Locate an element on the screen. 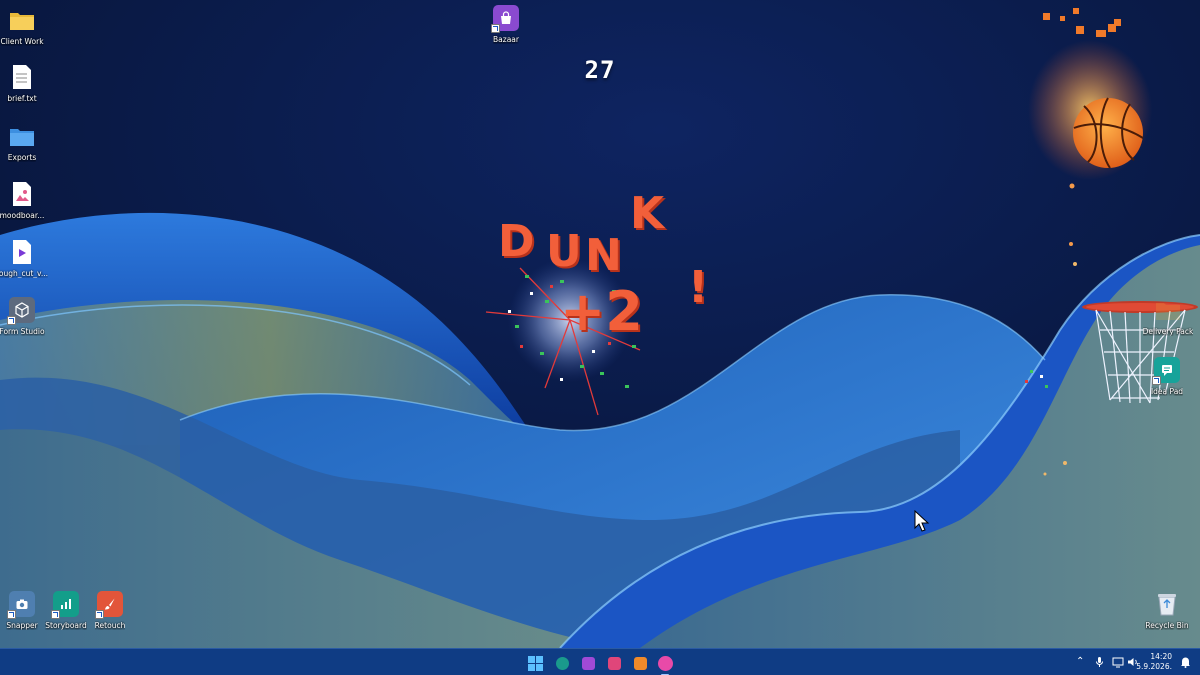 This screenshot has width=1200, height=675. video-file-icon is located at coordinates (22, 252).